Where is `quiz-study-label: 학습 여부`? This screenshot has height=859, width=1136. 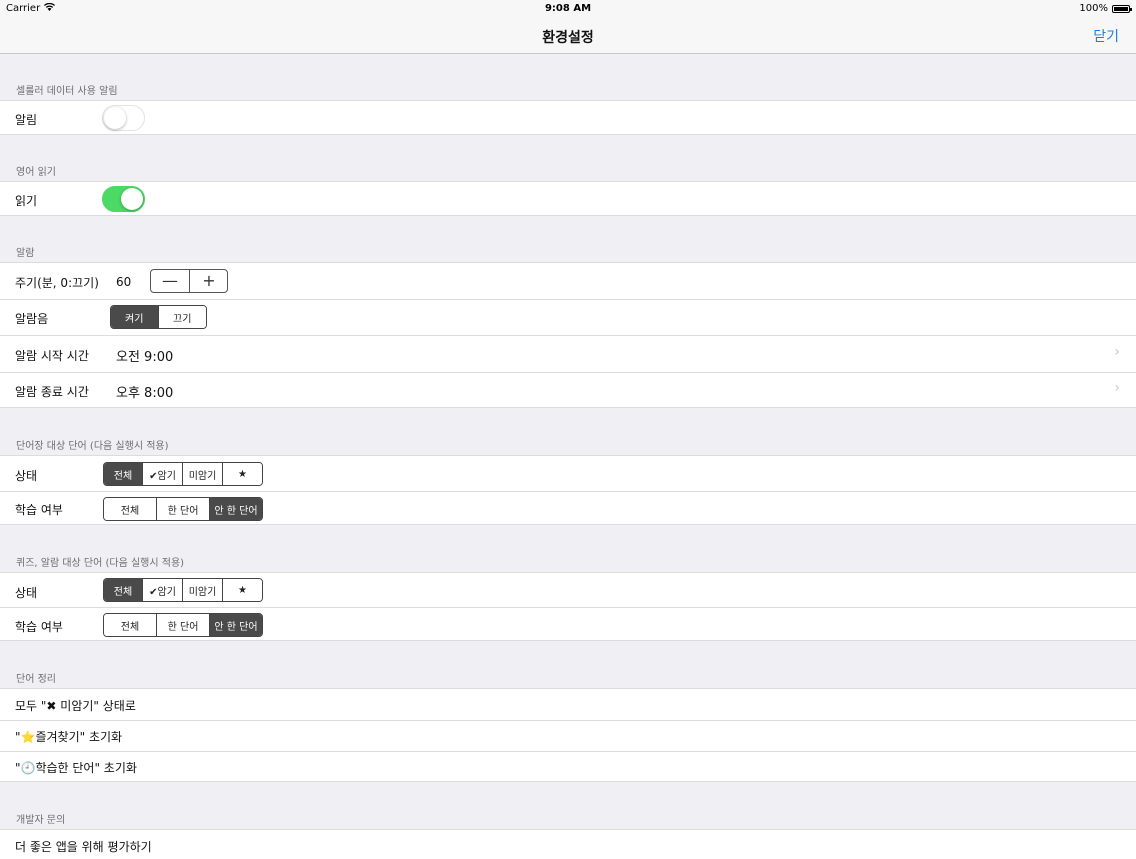 quiz-study-label: 학습 여부 is located at coordinates (39, 627).